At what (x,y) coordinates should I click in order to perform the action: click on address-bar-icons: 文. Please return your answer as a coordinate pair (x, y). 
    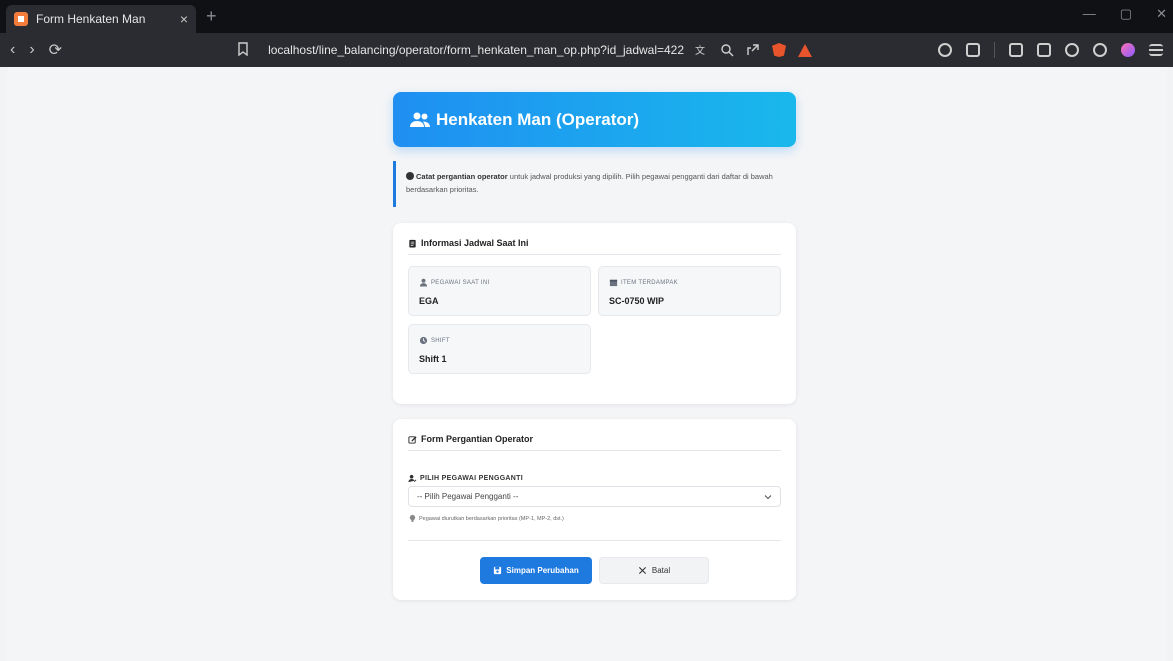
    Looking at the image, I should click on (753, 50).